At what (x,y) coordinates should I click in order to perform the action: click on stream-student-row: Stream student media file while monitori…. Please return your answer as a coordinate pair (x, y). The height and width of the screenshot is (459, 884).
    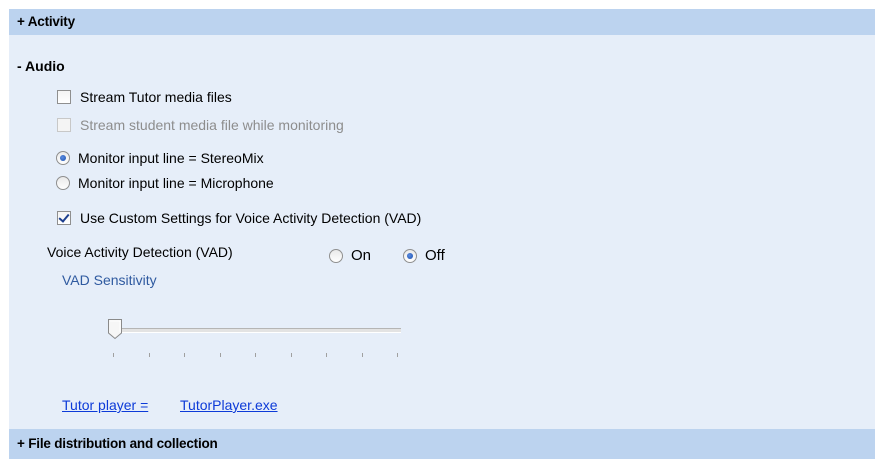
    Looking at the image, I should click on (200, 125).